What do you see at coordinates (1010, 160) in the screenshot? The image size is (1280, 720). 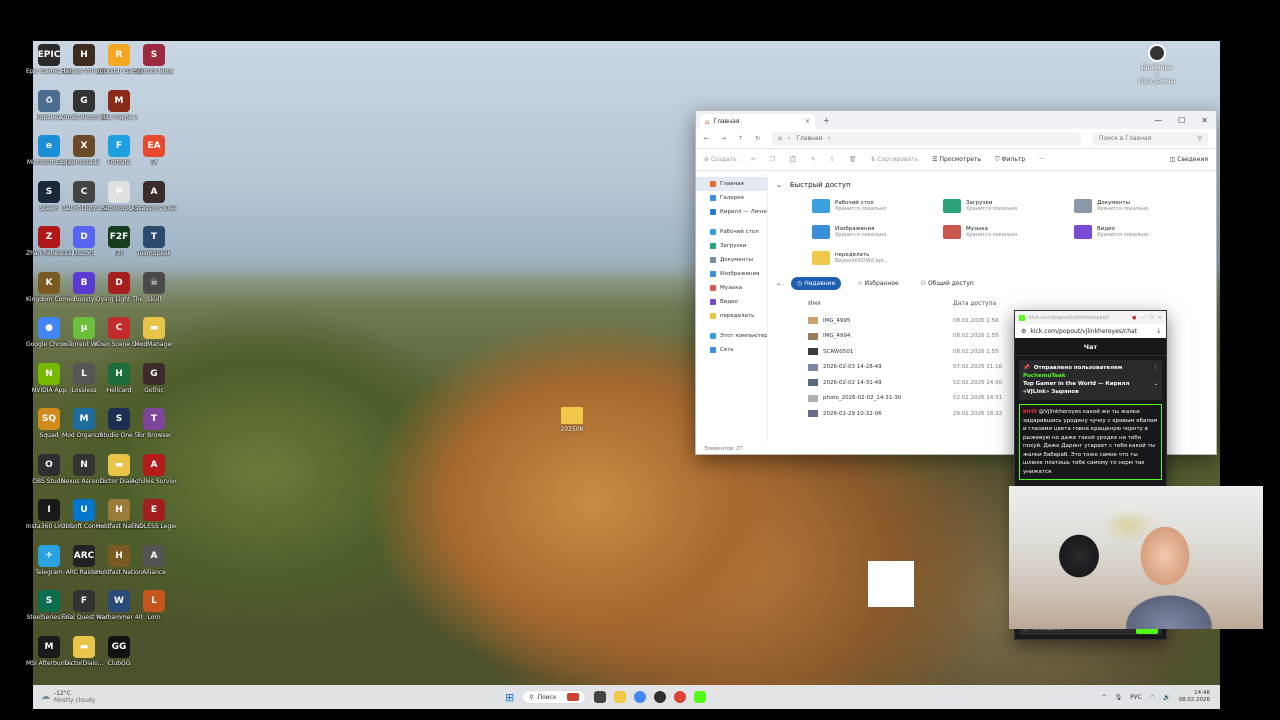 I see `filter-button: ⛉ Фильтр` at bounding box center [1010, 160].